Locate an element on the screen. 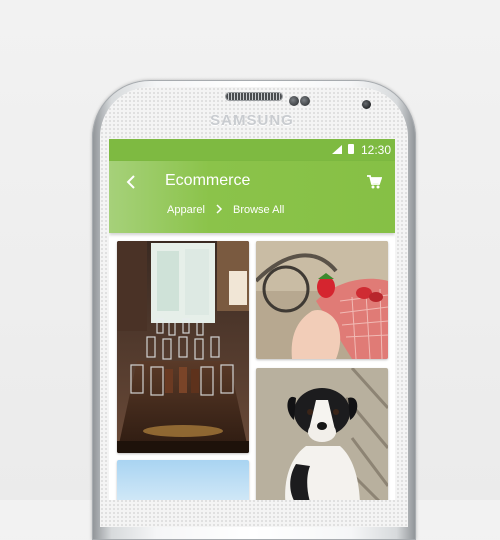 The image size is (500, 540). status-bar: 12:30 is located at coordinates (252, 150).